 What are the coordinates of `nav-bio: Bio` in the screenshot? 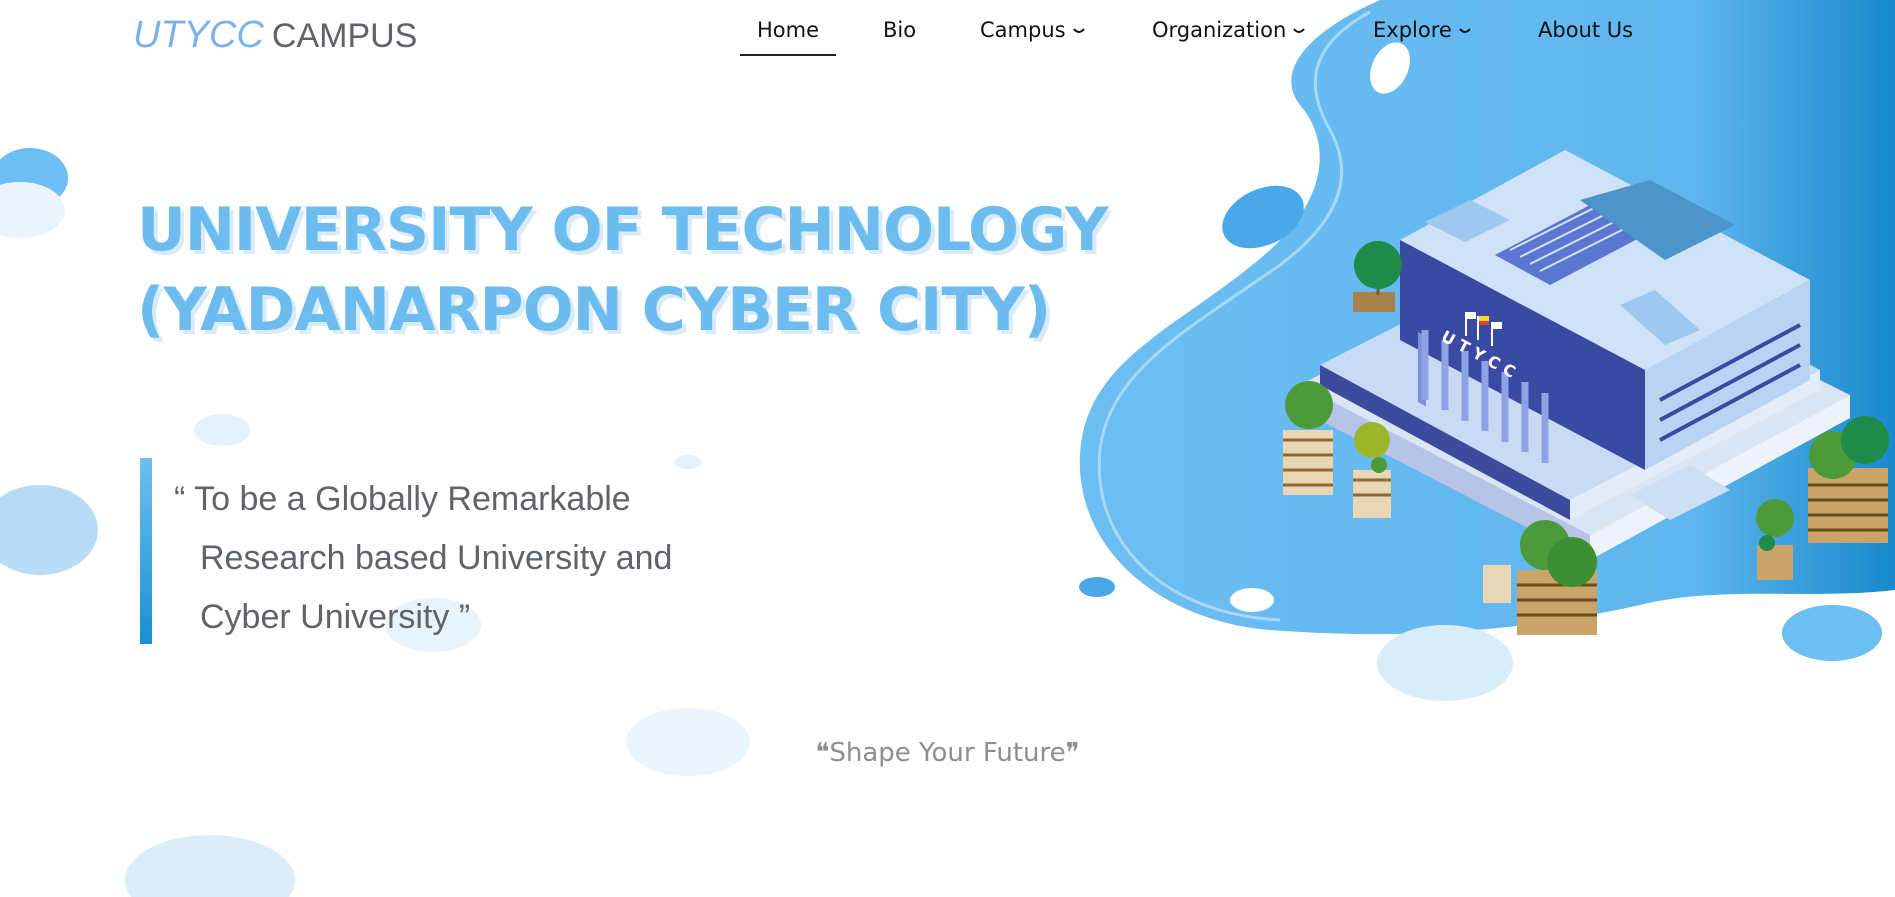 It's located at (899, 38).